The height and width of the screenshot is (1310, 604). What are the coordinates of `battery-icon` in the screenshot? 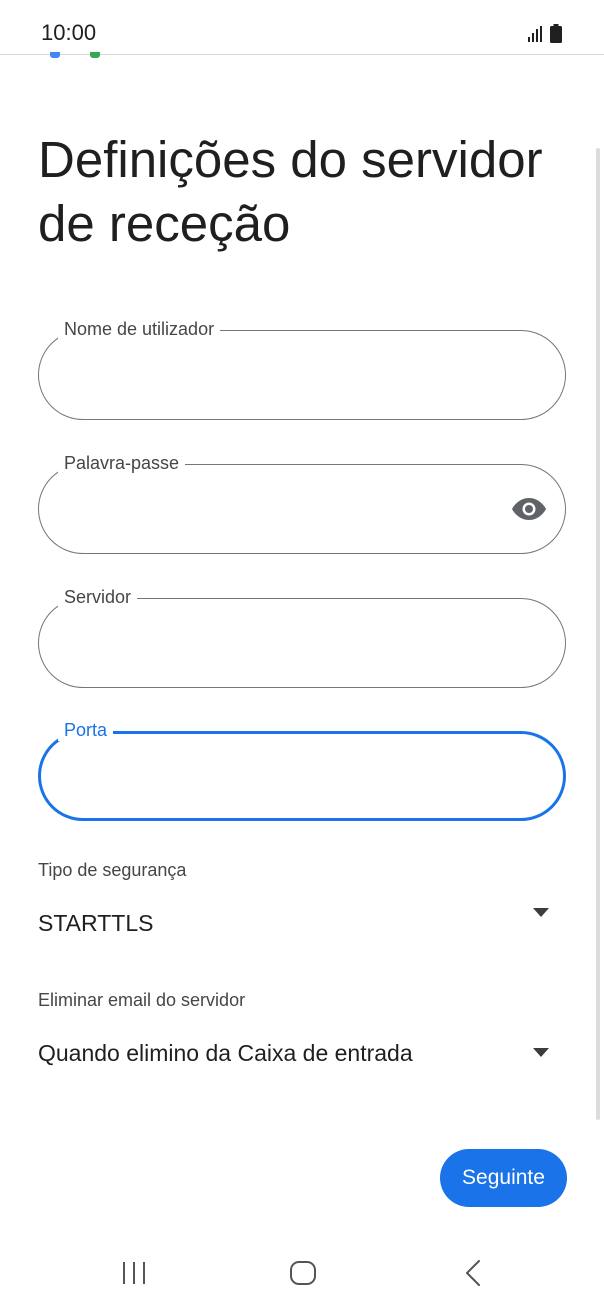 It's located at (556, 33).